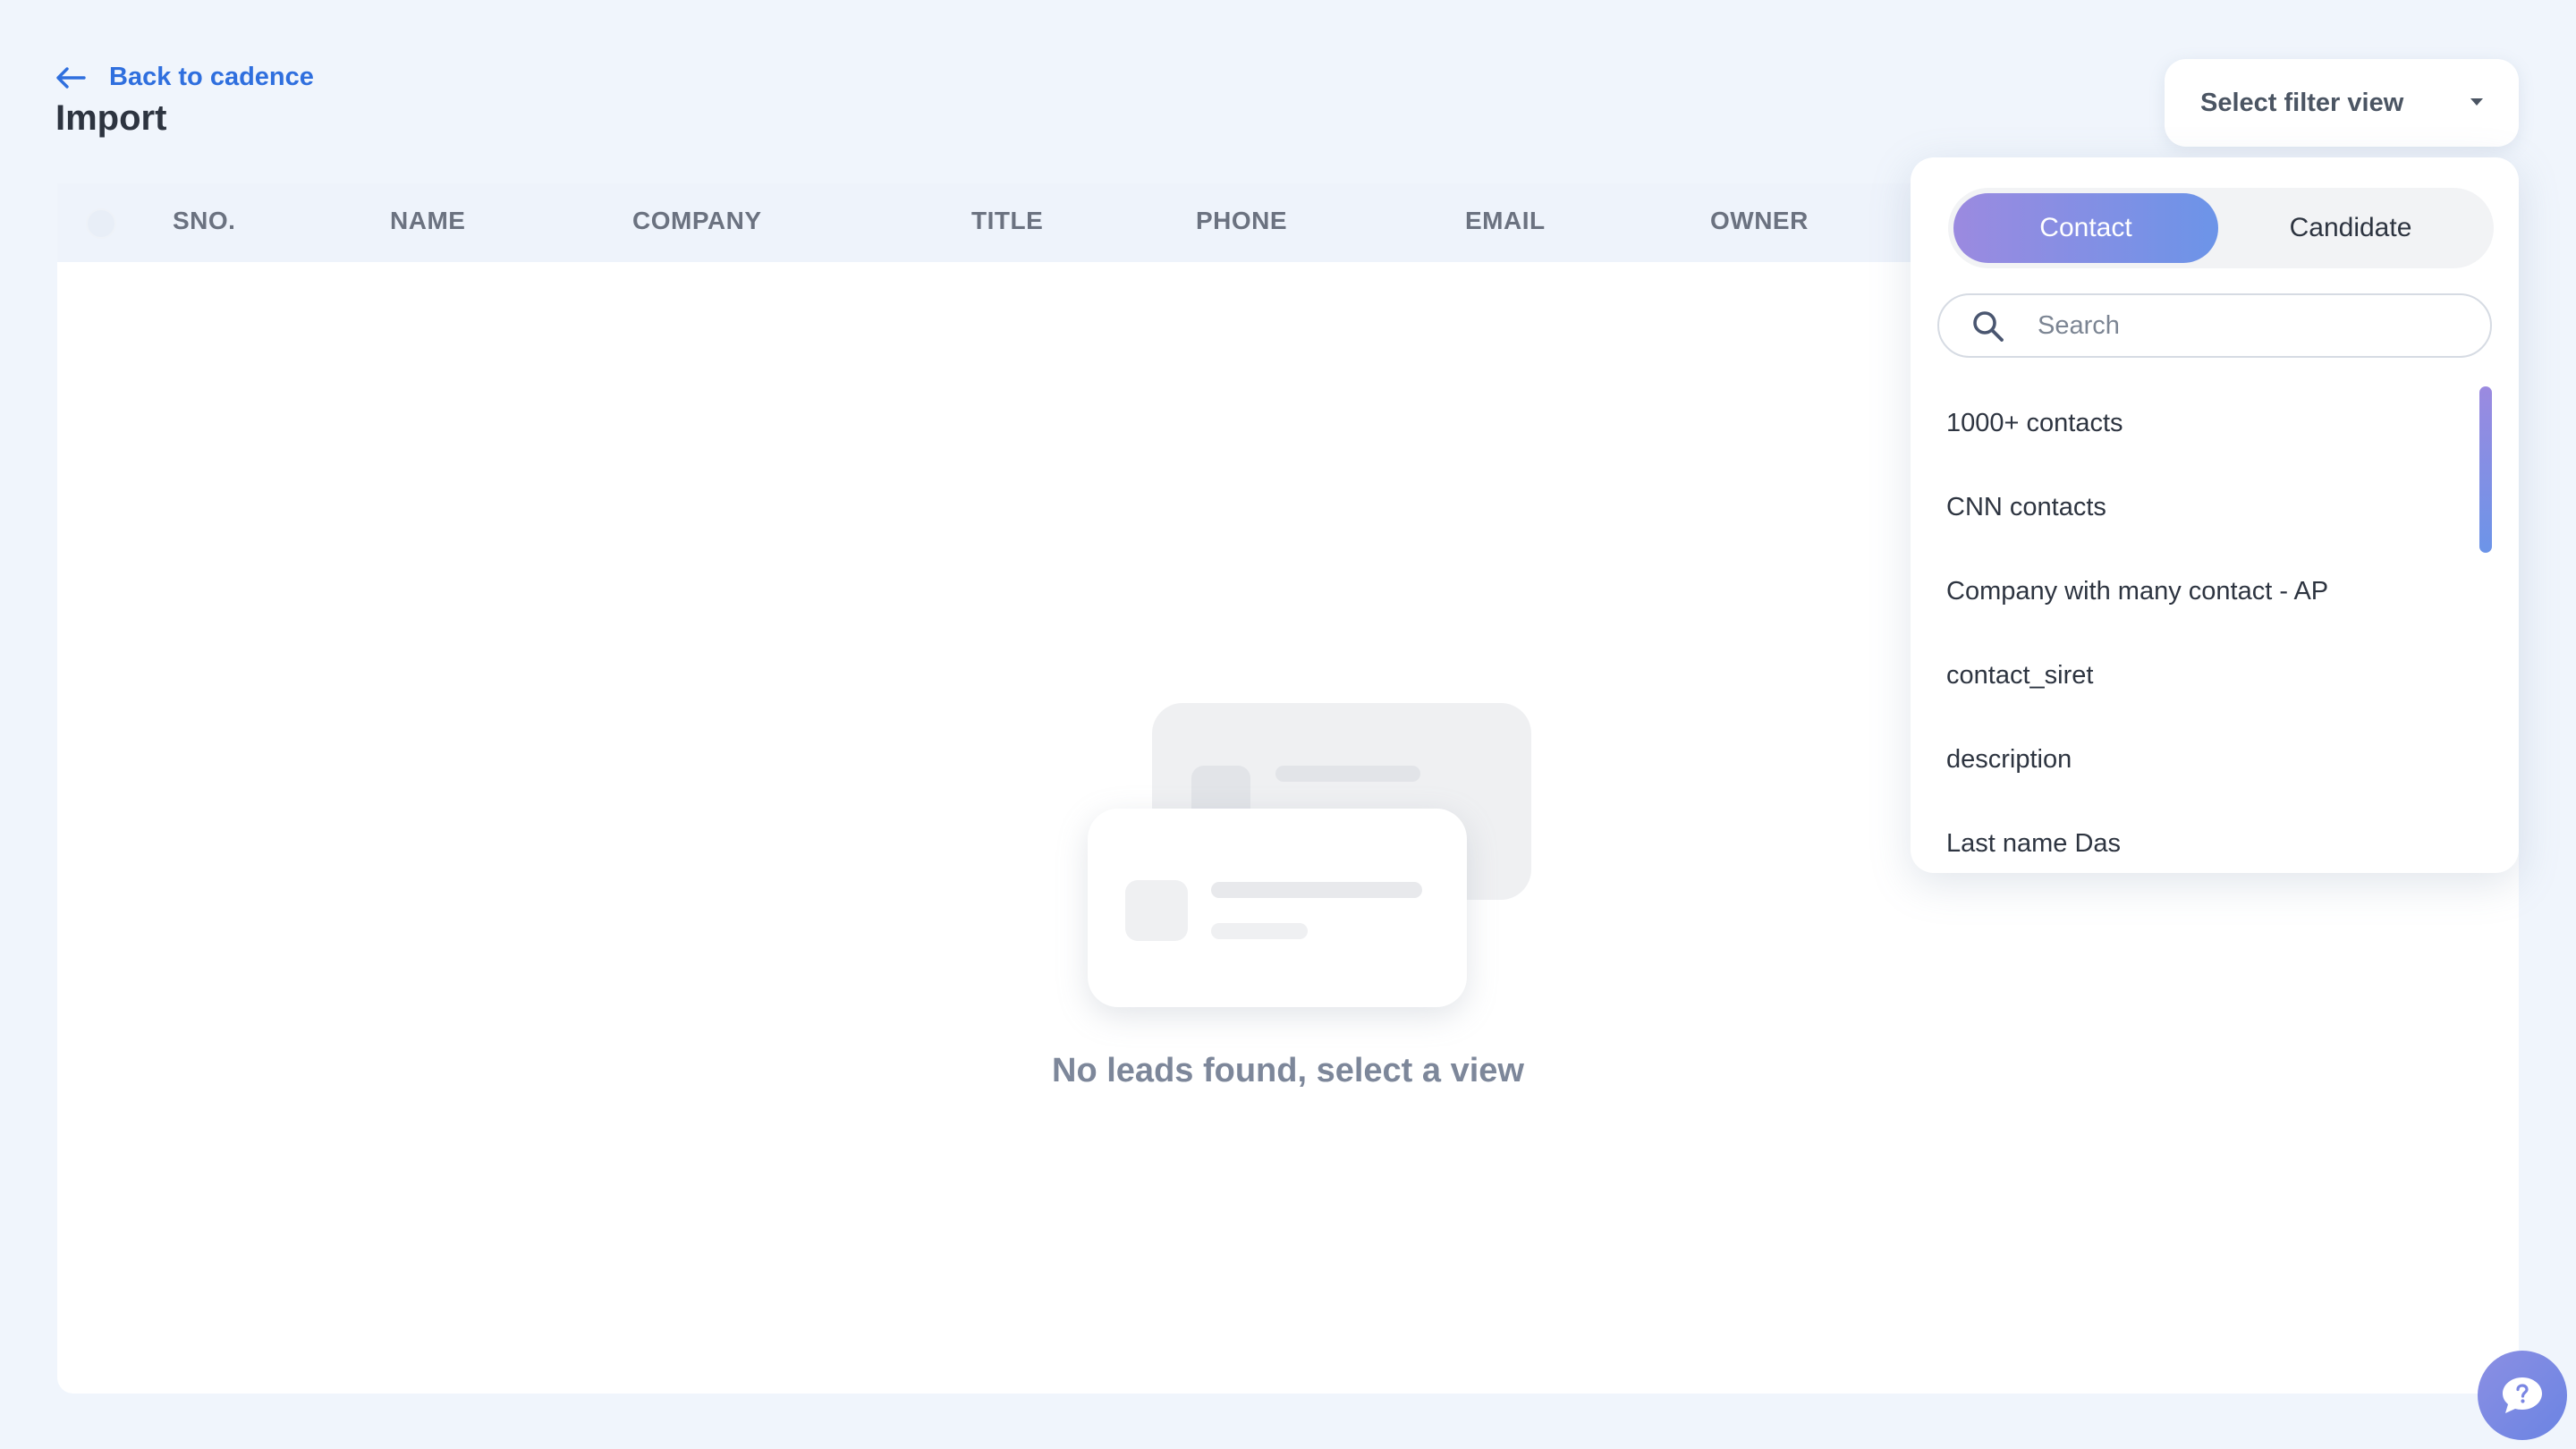  I want to click on back-link-label: Back to cadence, so click(211, 77).